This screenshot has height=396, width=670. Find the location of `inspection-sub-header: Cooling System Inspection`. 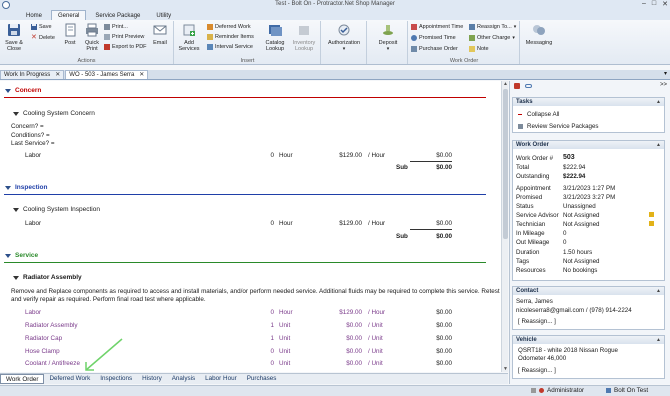

inspection-sub-header: Cooling System Inspection is located at coordinates (56, 209).